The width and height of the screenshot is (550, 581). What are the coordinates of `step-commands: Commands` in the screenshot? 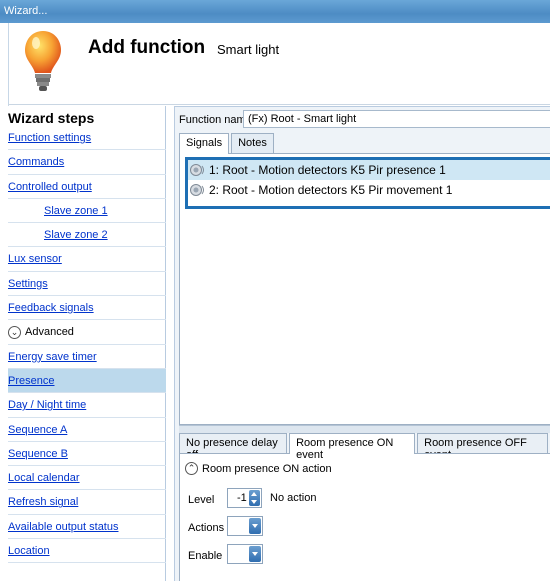 It's located at (87, 162).